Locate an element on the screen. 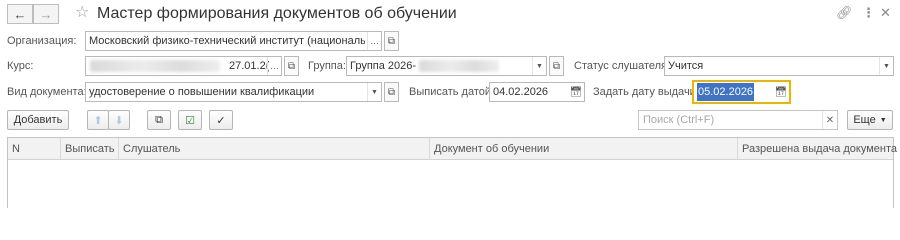 This screenshot has height=240, width=900. arrow-right-icon: → is located at coordinates (46, 14).